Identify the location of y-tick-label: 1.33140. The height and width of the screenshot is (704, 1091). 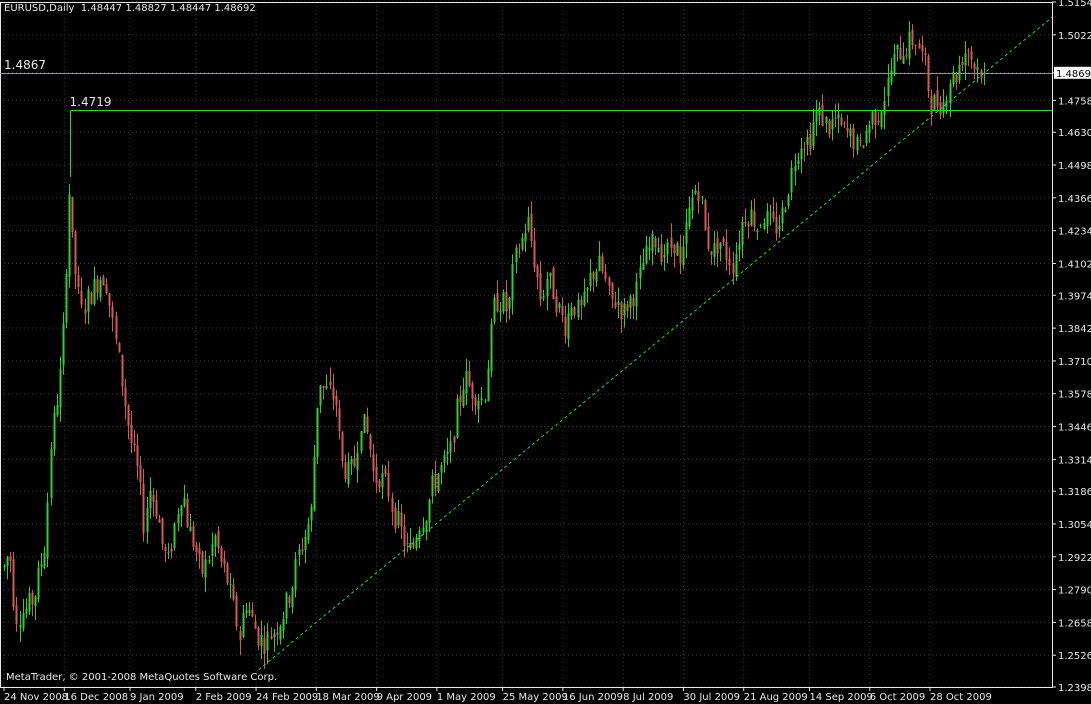
(1074, 460).